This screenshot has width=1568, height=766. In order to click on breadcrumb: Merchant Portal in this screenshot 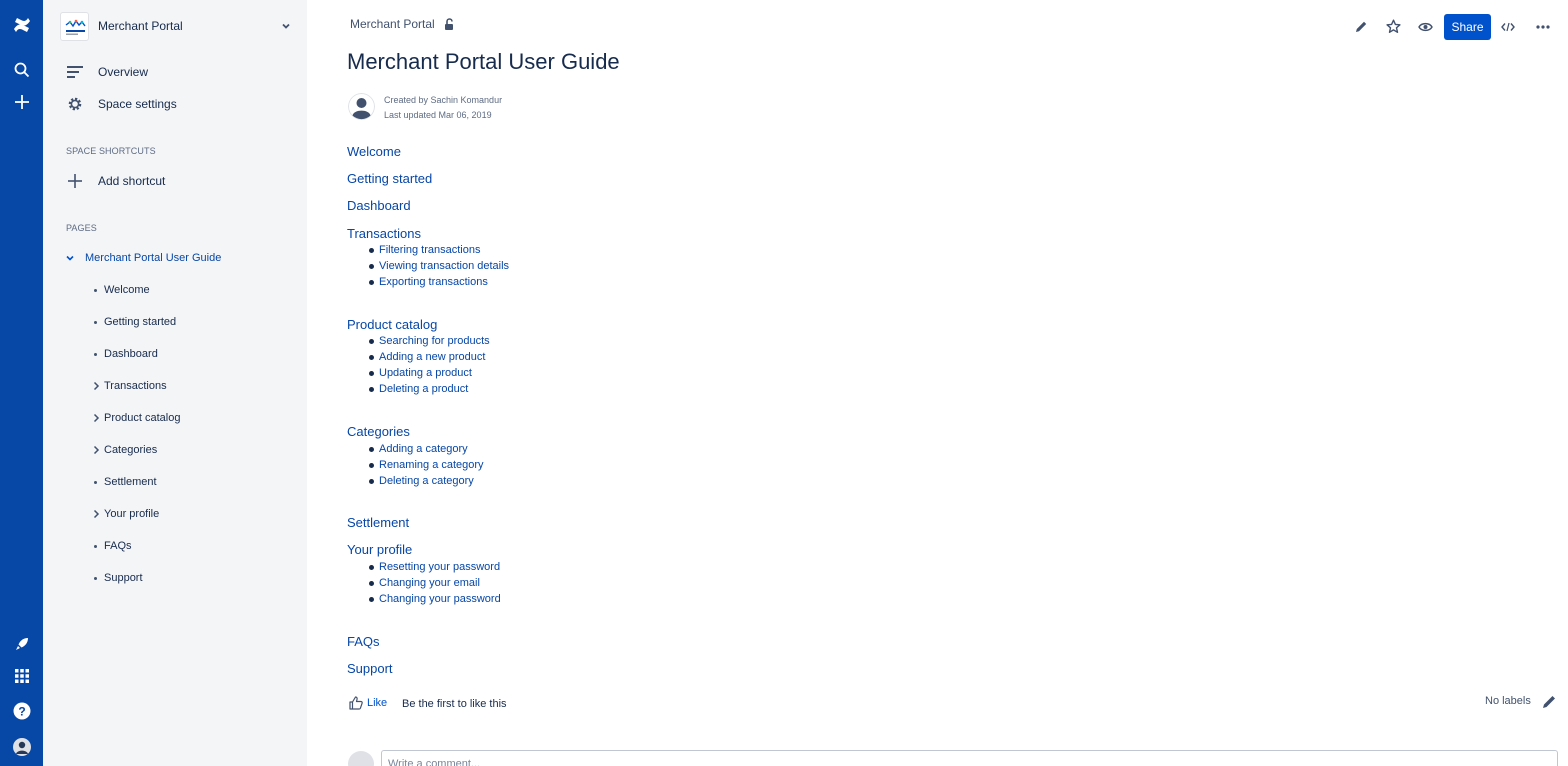, I will do `click(402, 24)`.